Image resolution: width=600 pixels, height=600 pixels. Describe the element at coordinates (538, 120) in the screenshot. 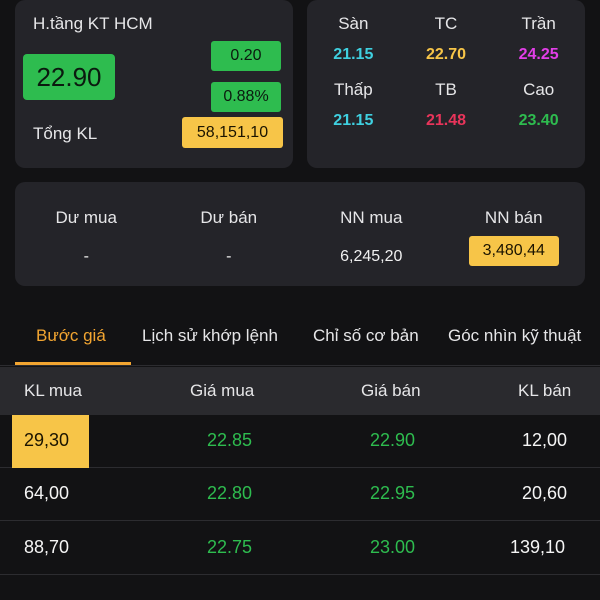

I see `range-value: 23.40` at that location.